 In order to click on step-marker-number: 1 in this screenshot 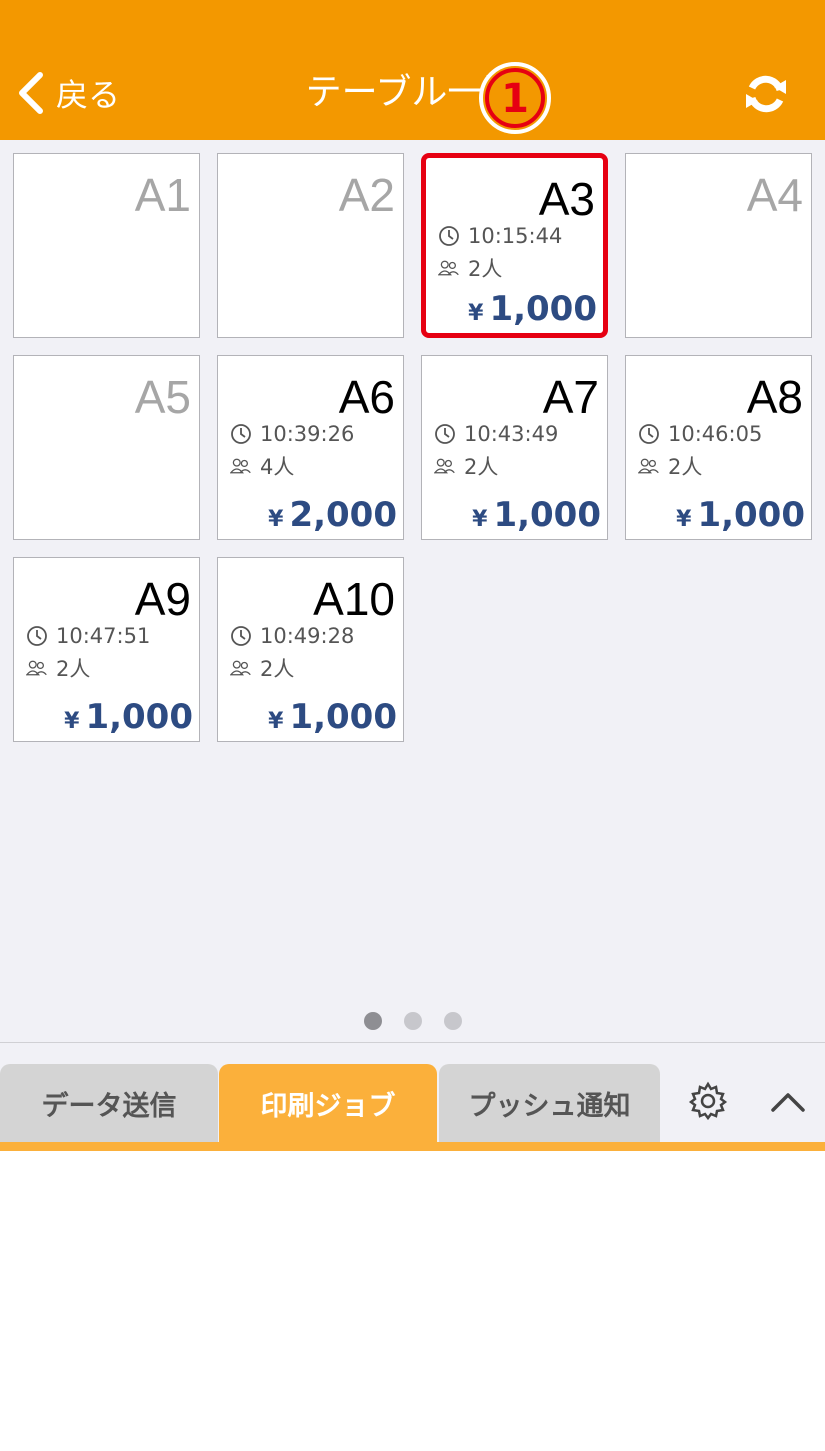, I will do `click(515, 99)`.